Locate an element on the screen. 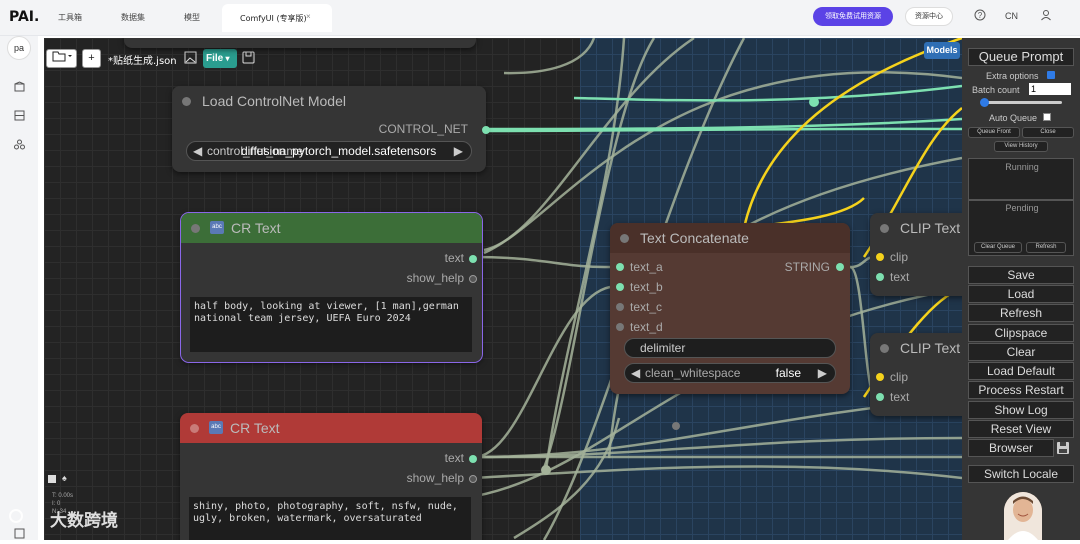 This screenshot has height=544, width=1080. dataset-icon is located at coordinates (19, 117).